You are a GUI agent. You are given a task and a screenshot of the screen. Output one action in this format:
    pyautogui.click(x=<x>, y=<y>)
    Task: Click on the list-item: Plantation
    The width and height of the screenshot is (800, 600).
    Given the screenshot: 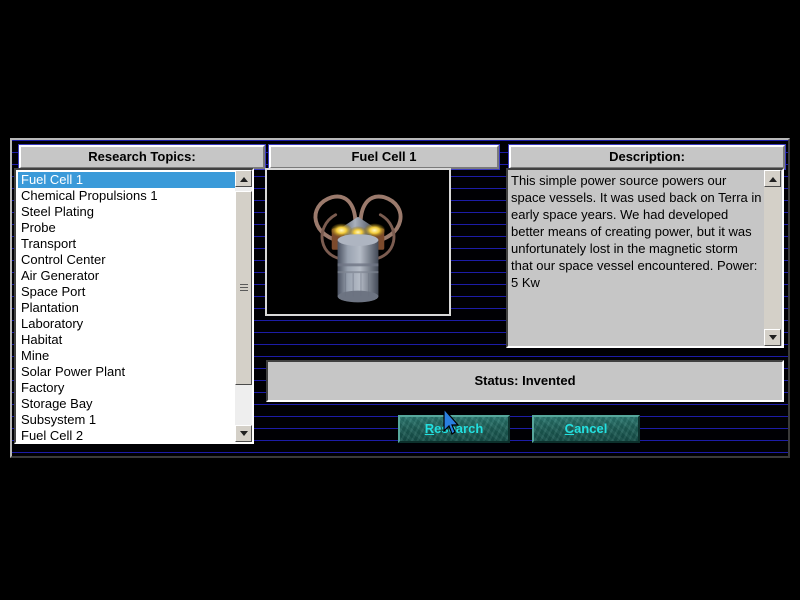 What is the action you would take?
    pyautogui.click(x=127, y=308)
    